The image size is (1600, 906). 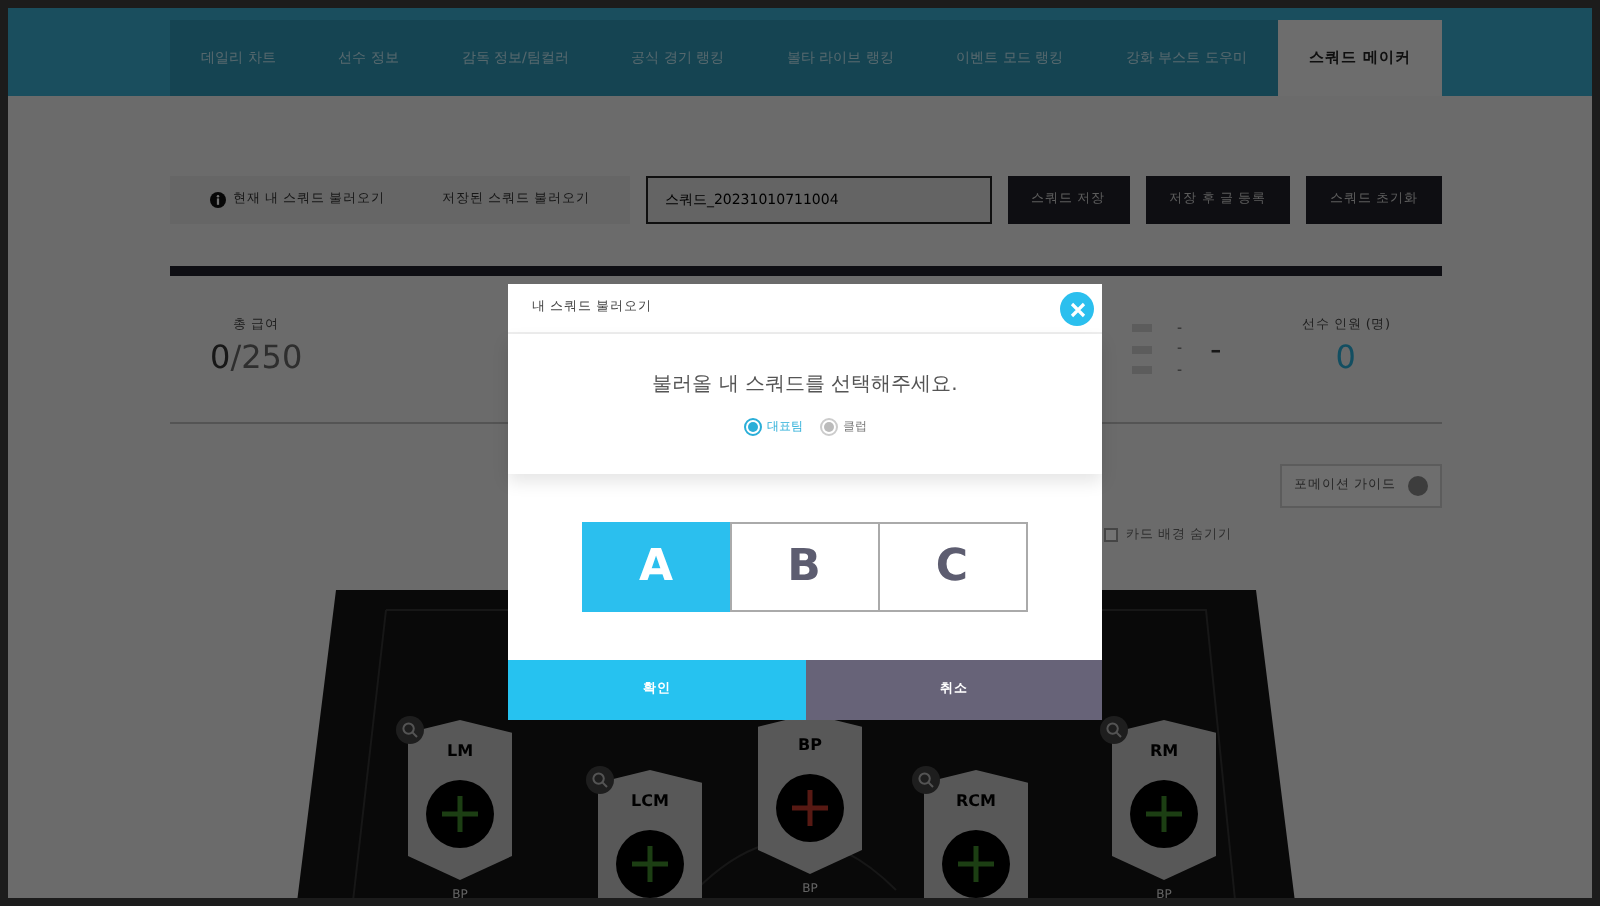 I want to click on position-label: LCM, so click(x=650, y=802).